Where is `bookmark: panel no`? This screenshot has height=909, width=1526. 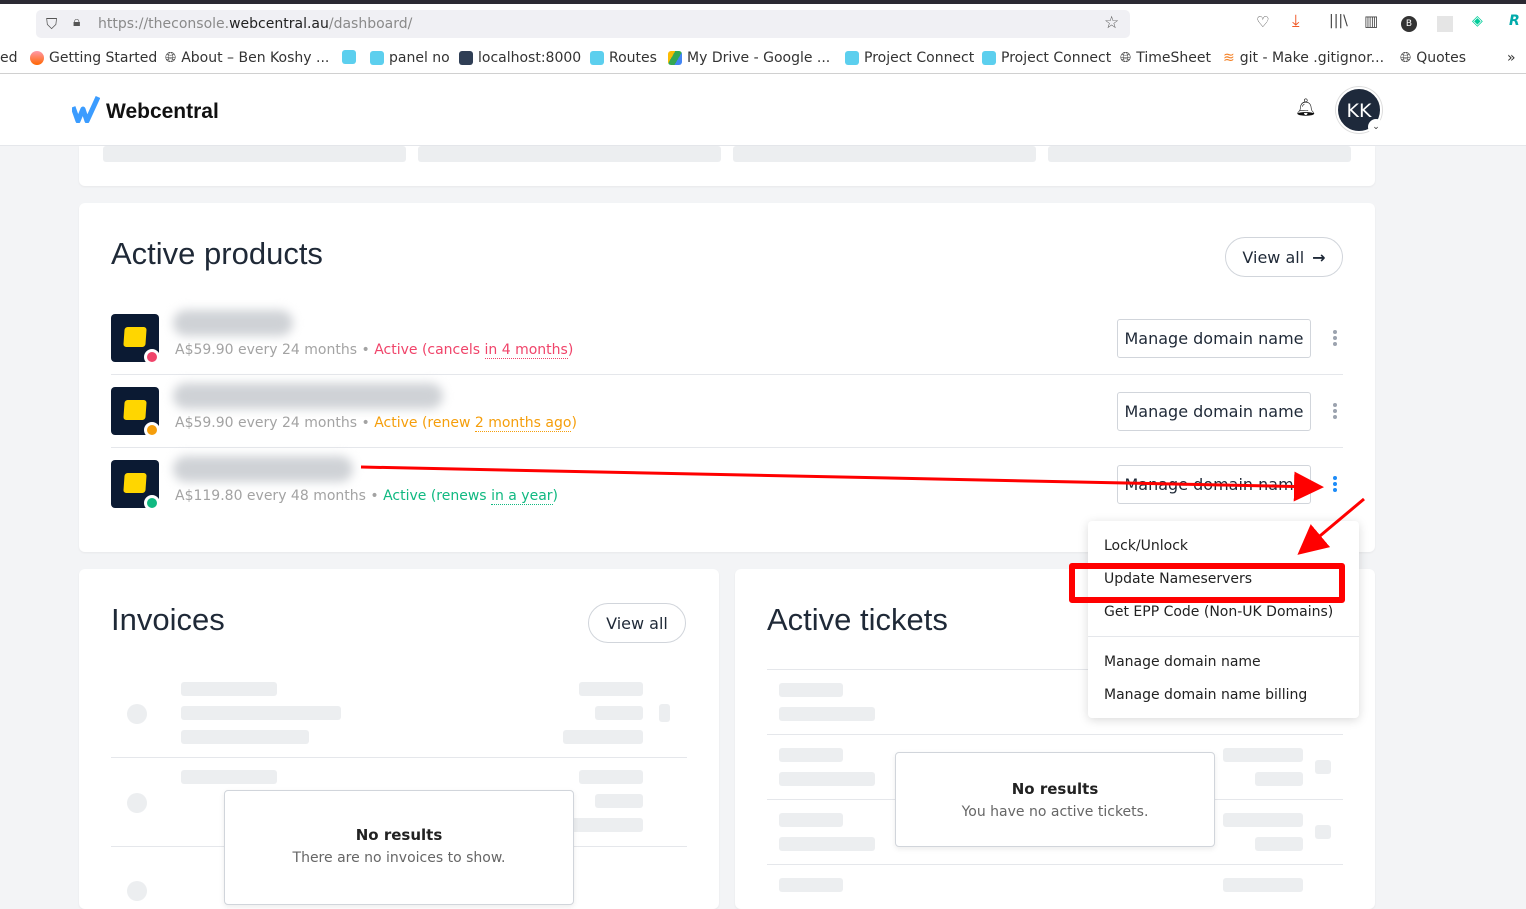 bookmark: panel no is located at coordinates (410, 58).